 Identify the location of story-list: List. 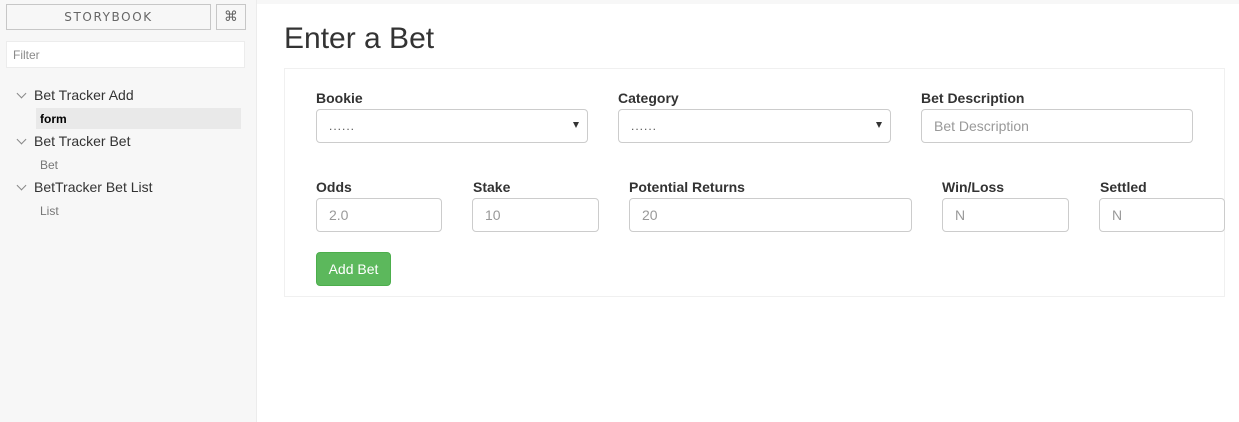
(138, 210).